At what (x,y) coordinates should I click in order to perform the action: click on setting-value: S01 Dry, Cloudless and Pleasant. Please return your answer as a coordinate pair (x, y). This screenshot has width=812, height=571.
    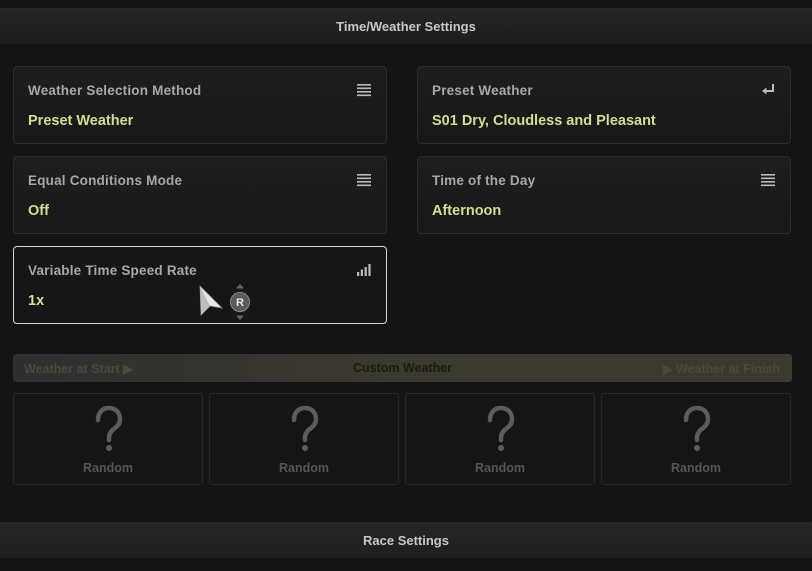
    Looking at the image, I should click on (544, 121).